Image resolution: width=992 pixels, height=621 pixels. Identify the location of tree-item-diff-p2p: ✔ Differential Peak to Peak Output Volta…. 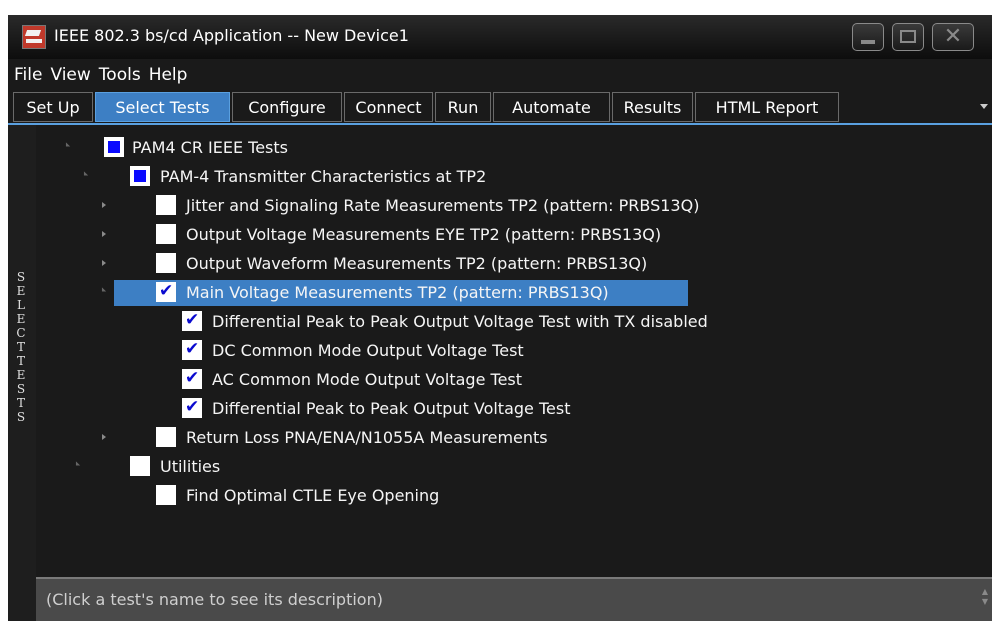
(496, 409).